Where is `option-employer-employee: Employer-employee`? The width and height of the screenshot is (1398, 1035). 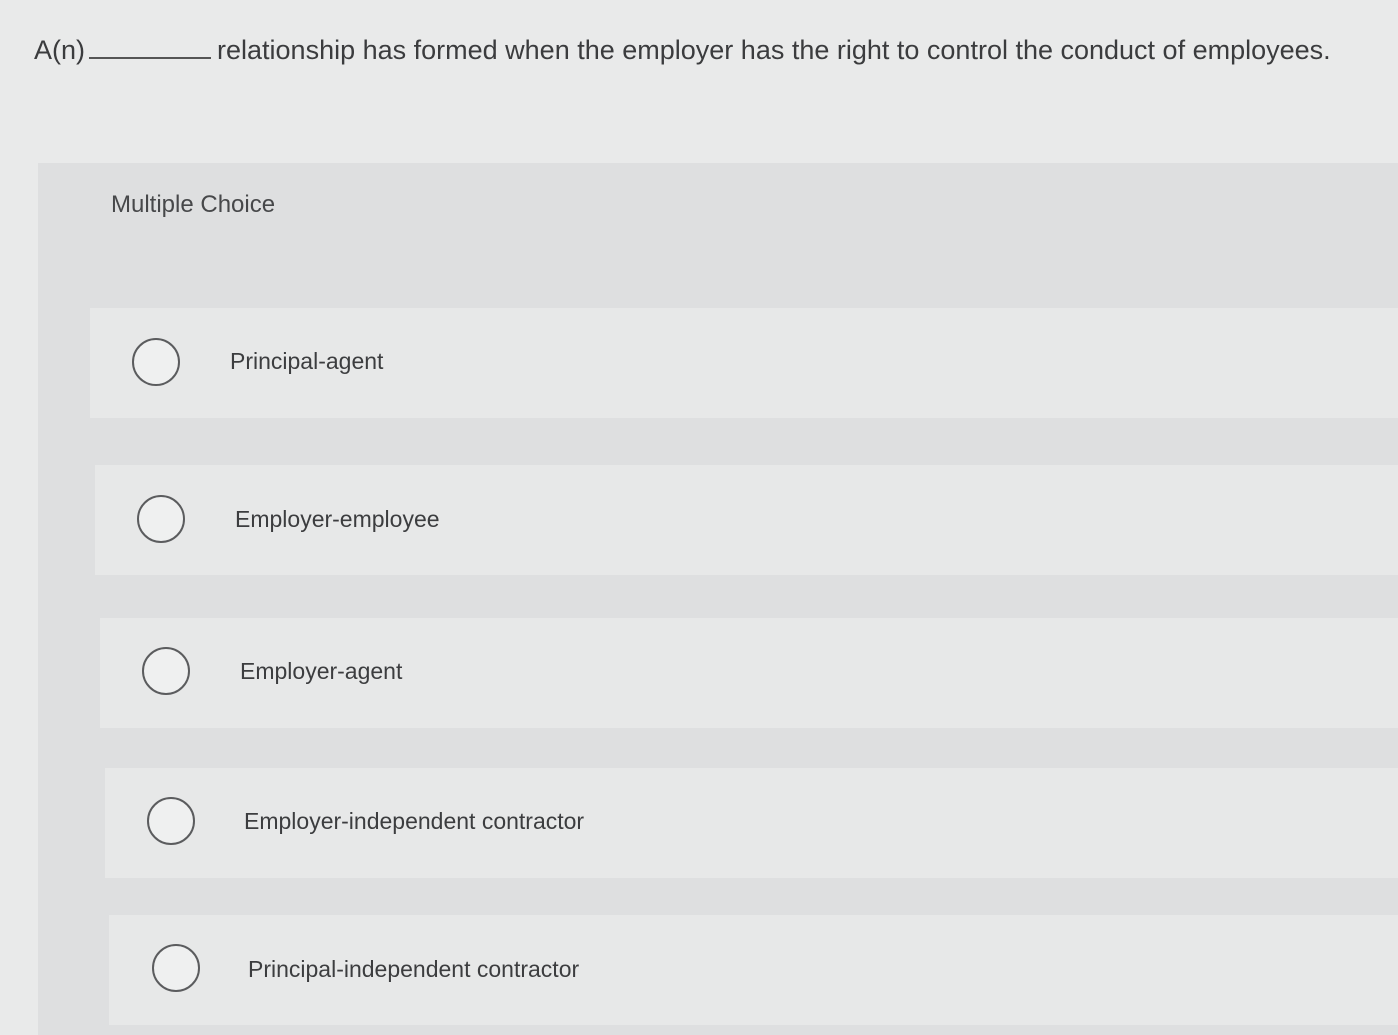
option-employer-employee: Employer-employee is located at coordinates (746, 520).